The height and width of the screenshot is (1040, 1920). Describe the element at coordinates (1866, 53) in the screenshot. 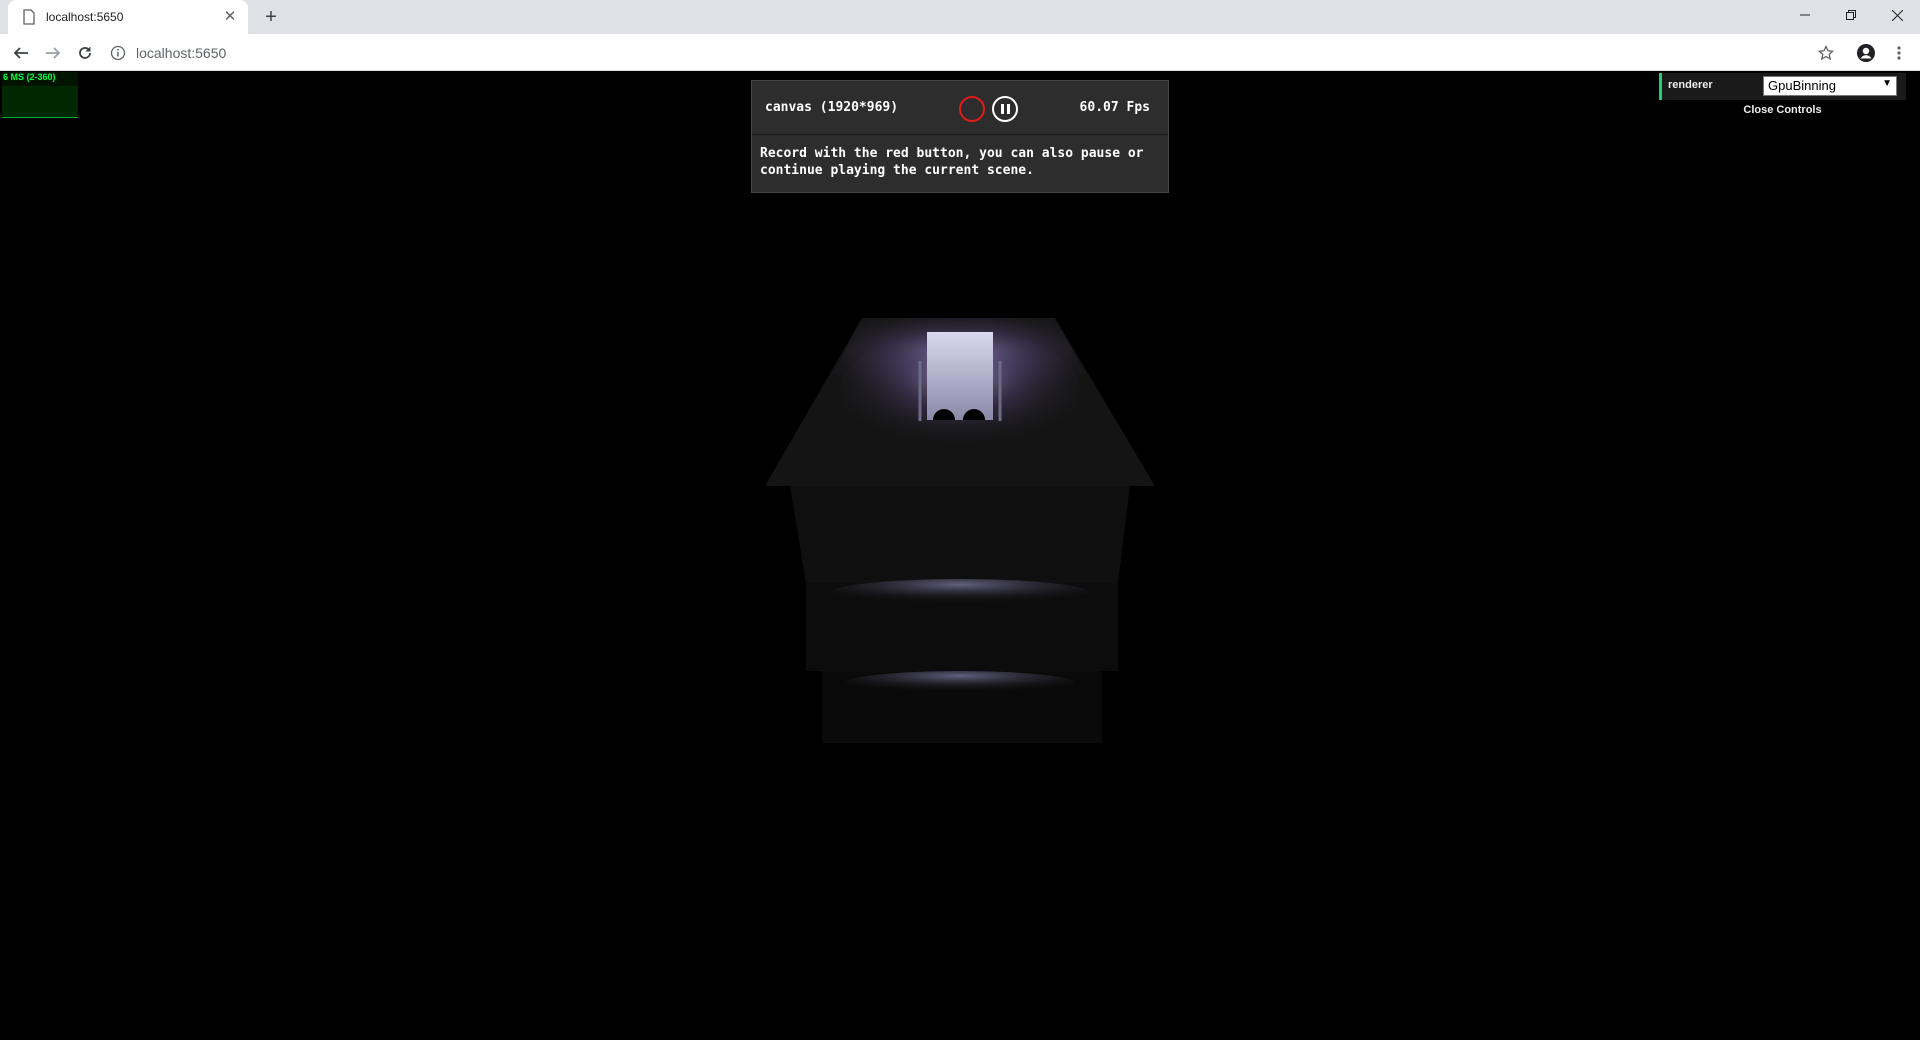

I see `profile-avatar` at that location.